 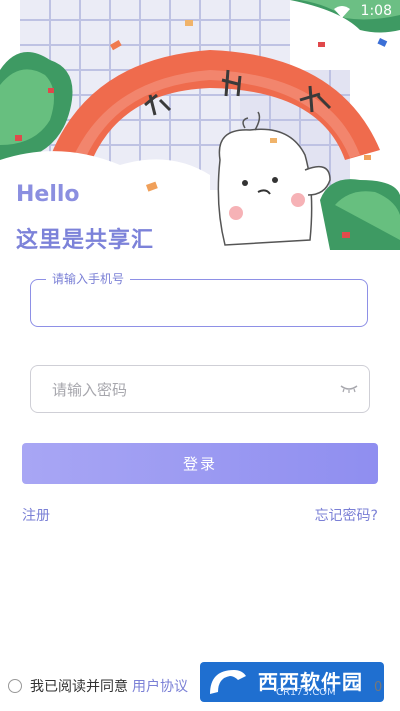 What do you see at coordinates (200, 12) in the screenshot?
I see `status-bar: 1:08` at bounding box center [200, 12].